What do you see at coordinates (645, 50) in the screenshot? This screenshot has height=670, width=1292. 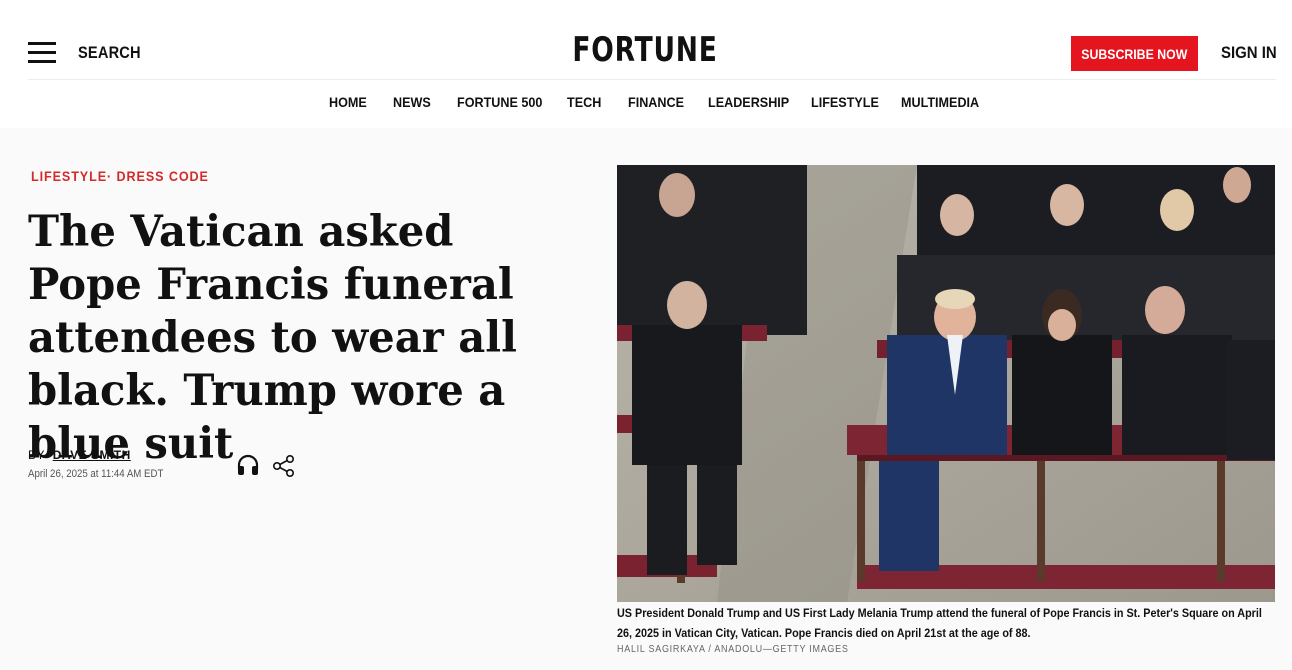 I see `fortune-logo: FORTUNE` at bounding box center [645, 50].